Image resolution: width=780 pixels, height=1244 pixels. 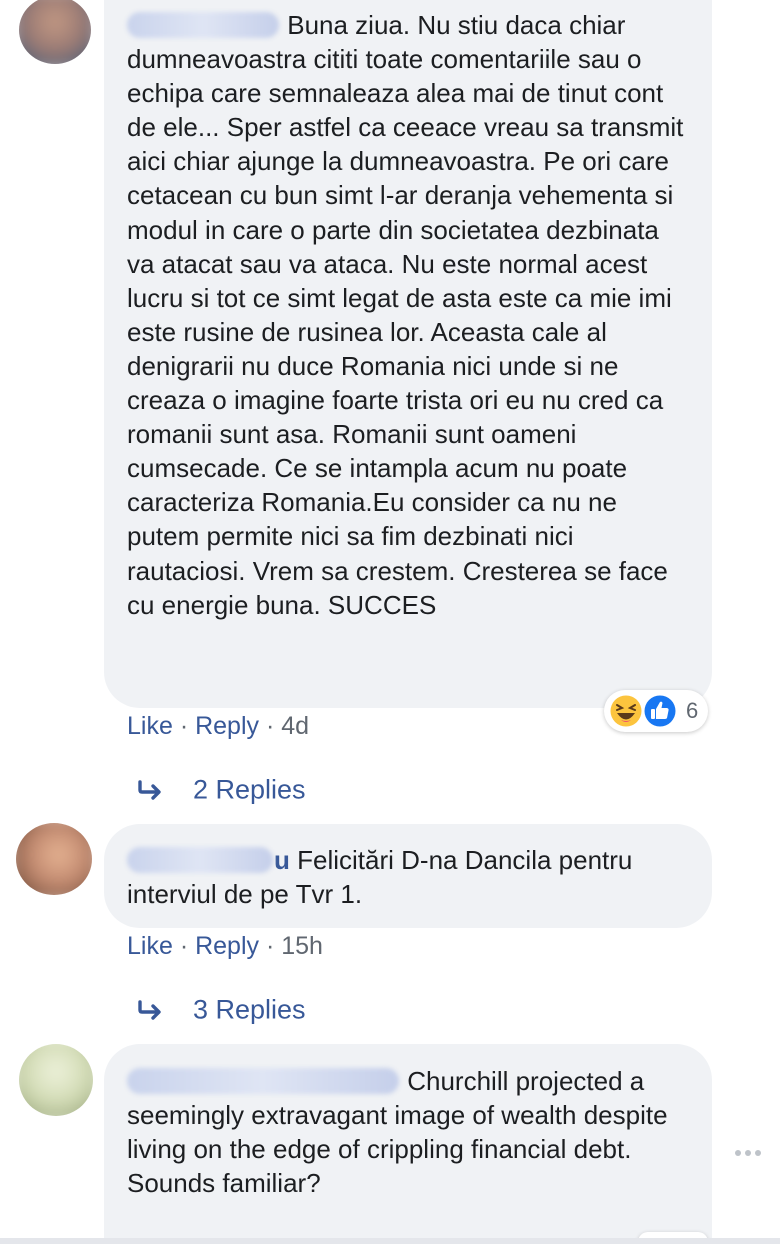 I want to click on replies-count-label: 3 Replies, so click(x=249, y=1009).